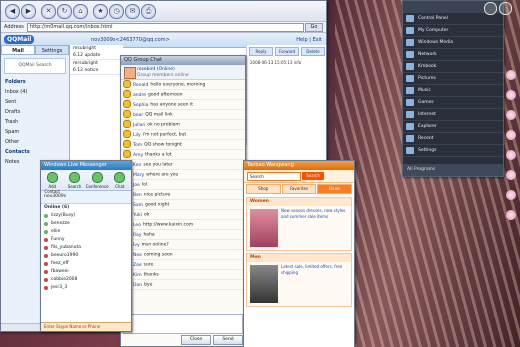 The image size is (520, 347). What do you see at coordinates (453, 139) in the screenshot?
I see `panel-item: Recent` at bounding box center [453, 139].